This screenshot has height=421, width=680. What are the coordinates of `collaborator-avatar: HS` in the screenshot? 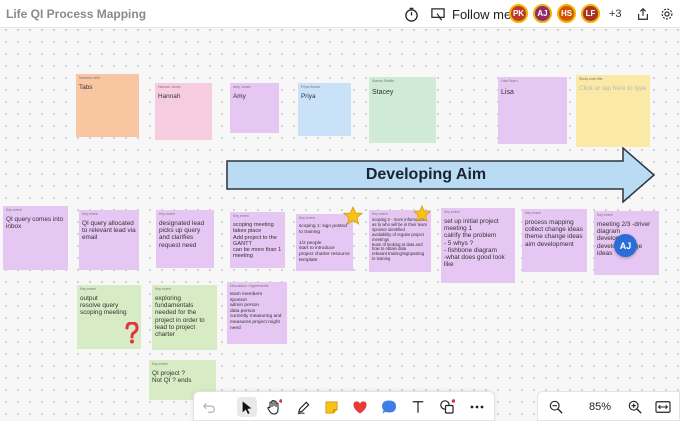 It's located at (566, 13).